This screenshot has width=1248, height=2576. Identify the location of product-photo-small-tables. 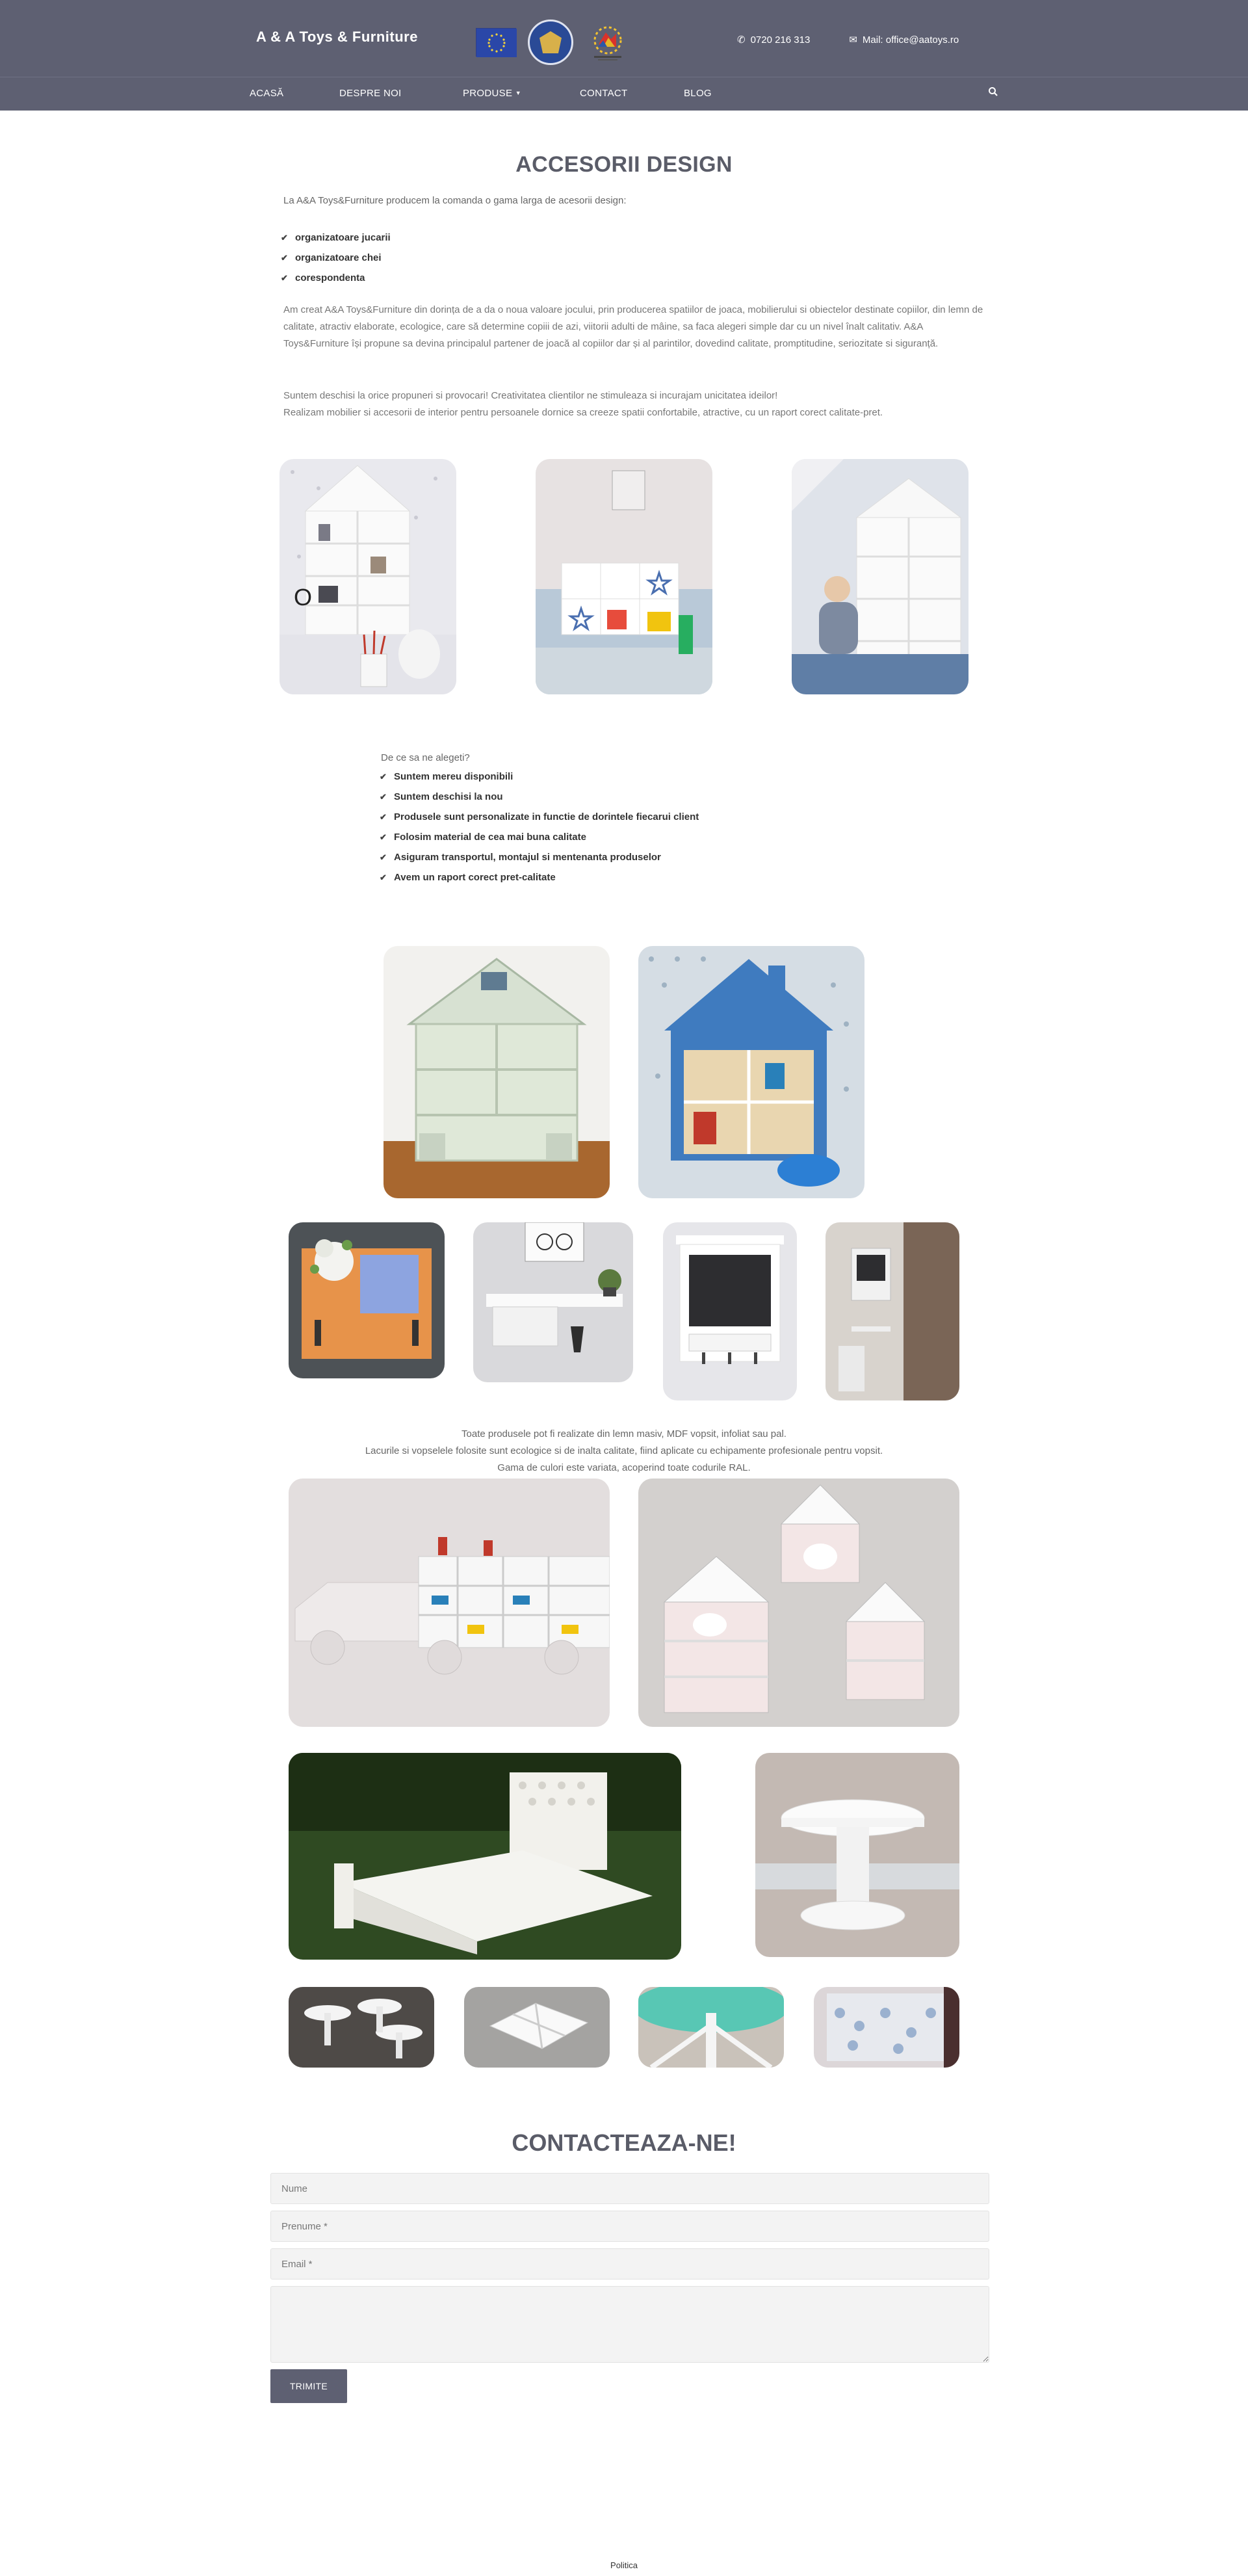
(362, 2027).